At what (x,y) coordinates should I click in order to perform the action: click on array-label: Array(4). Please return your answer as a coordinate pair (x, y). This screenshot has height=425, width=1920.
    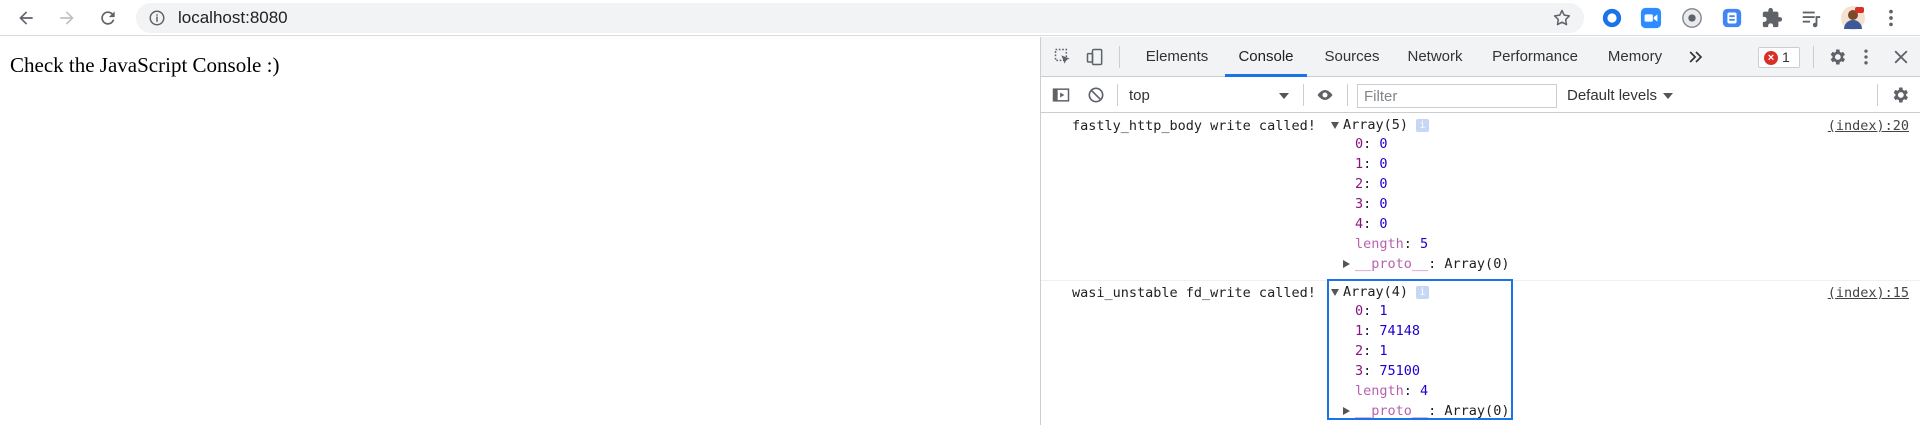
    Looking at the image, I should click on (1376, 292).